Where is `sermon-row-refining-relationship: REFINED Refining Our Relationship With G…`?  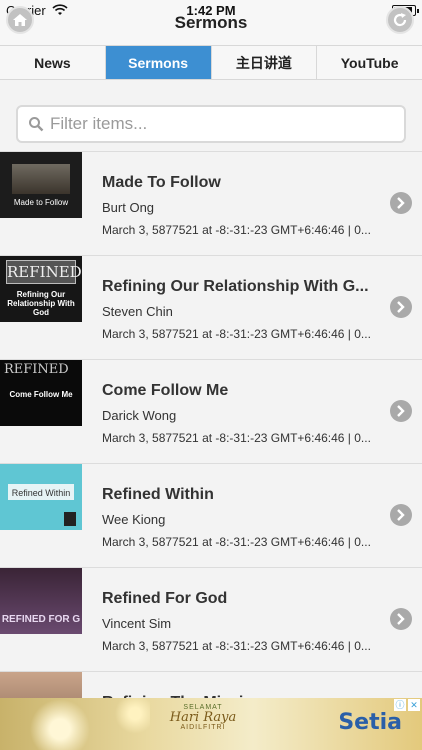 sermon-row-refining-relationship: REFINED Refining Our Relationship With G… is located at coordinates (211, 307).